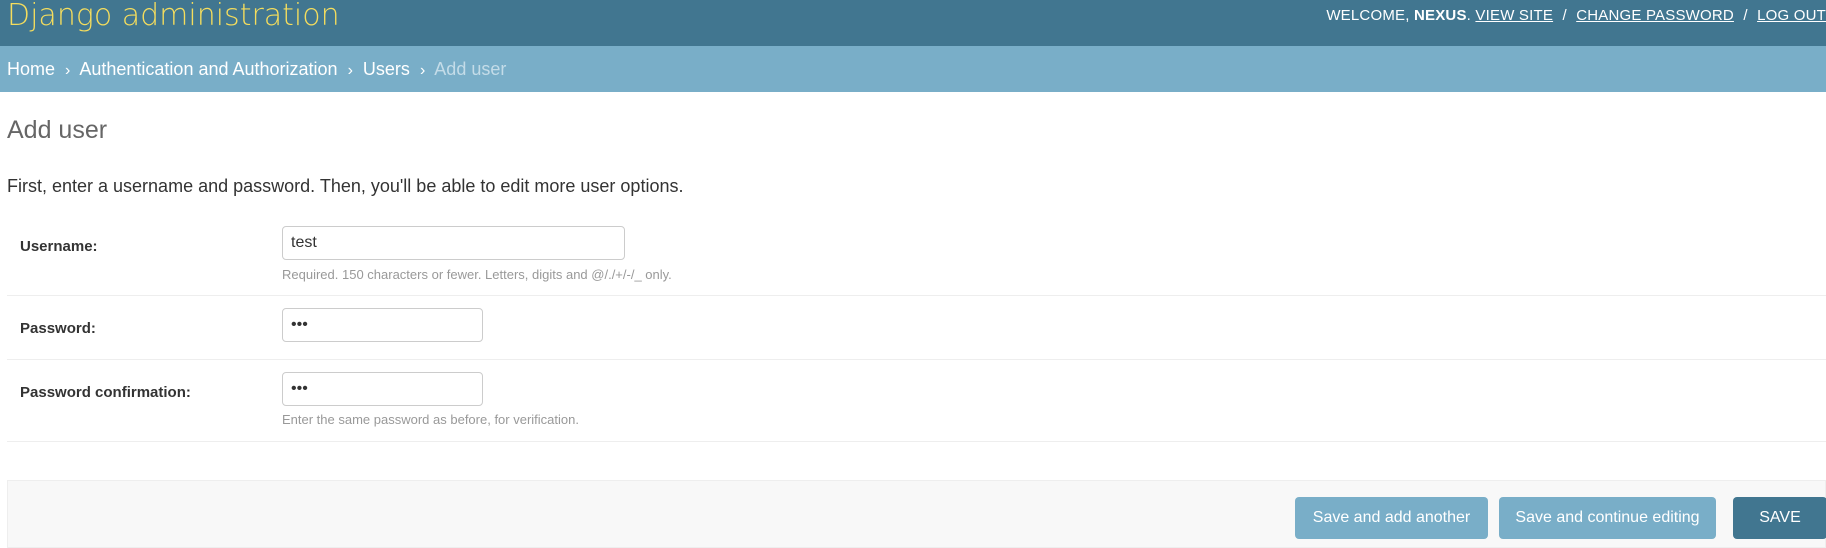 This screenshot has height=548, width=1826. Describe the element at coordinates (1514, 15) in the screenshot. I see `view-site-link: View site` at that location.